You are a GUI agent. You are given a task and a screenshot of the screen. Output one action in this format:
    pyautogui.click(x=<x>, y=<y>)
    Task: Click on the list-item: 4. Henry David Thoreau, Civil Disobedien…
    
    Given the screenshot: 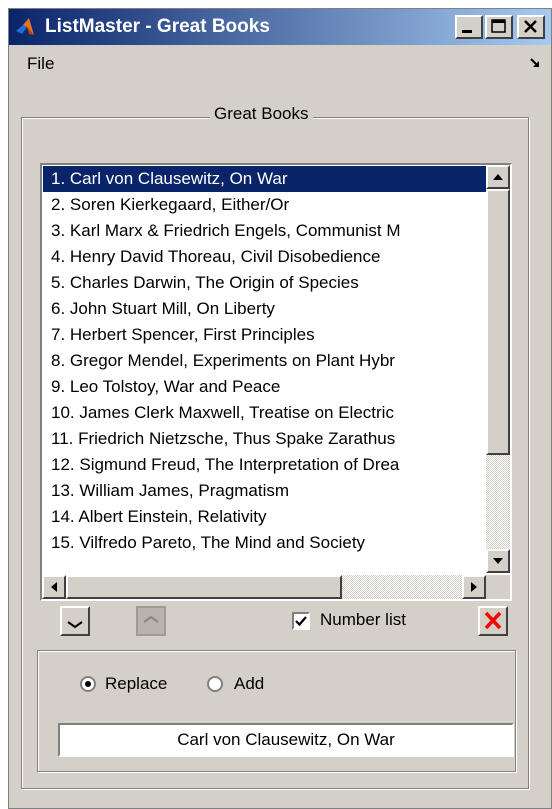 What is the action you would take?
    pyautogui.click(x=265, y=257)
    